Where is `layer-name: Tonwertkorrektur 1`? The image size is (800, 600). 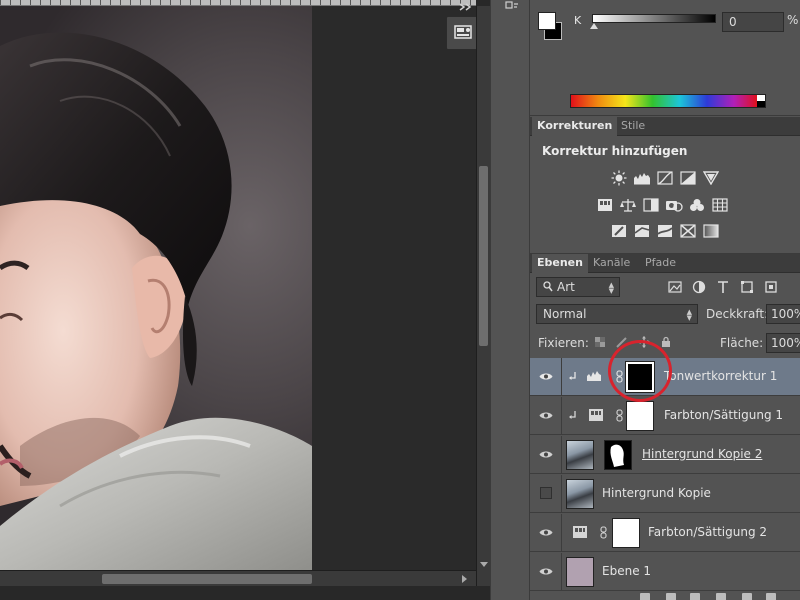 layer-name: Tonwertkorrektur 1 is located at coordinates (720, 376).